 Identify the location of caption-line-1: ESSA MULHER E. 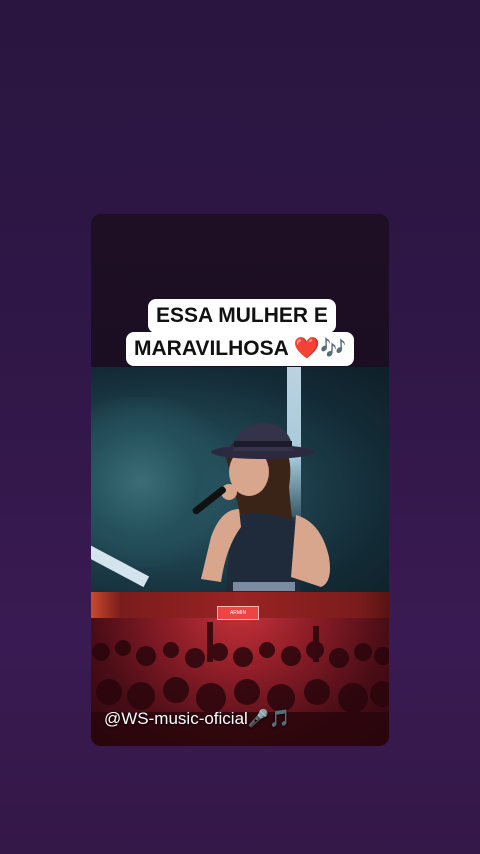
(242, 316).